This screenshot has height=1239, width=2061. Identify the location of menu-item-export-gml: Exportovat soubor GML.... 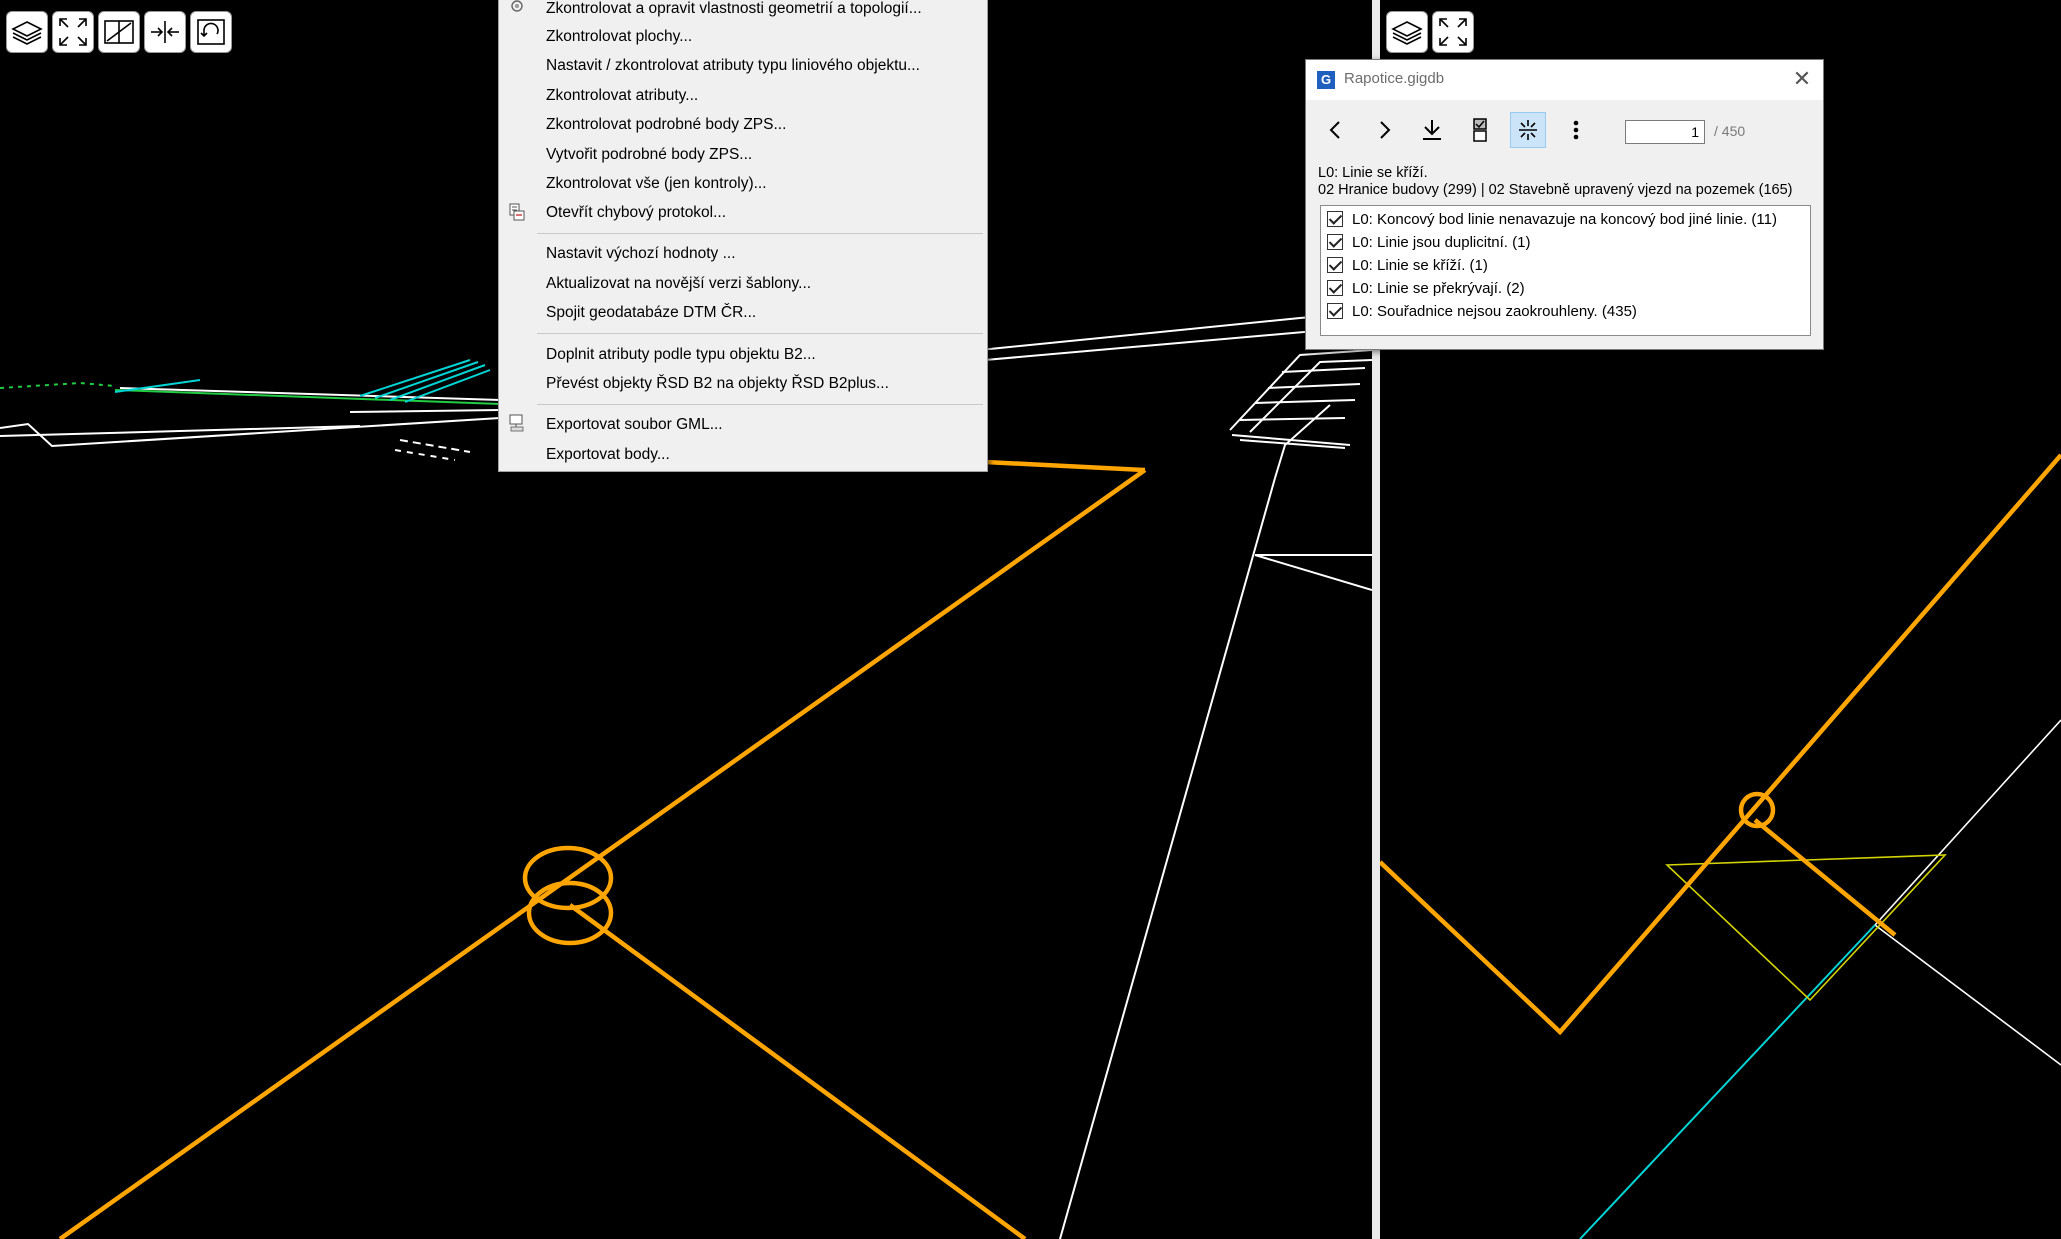
(634, 425).